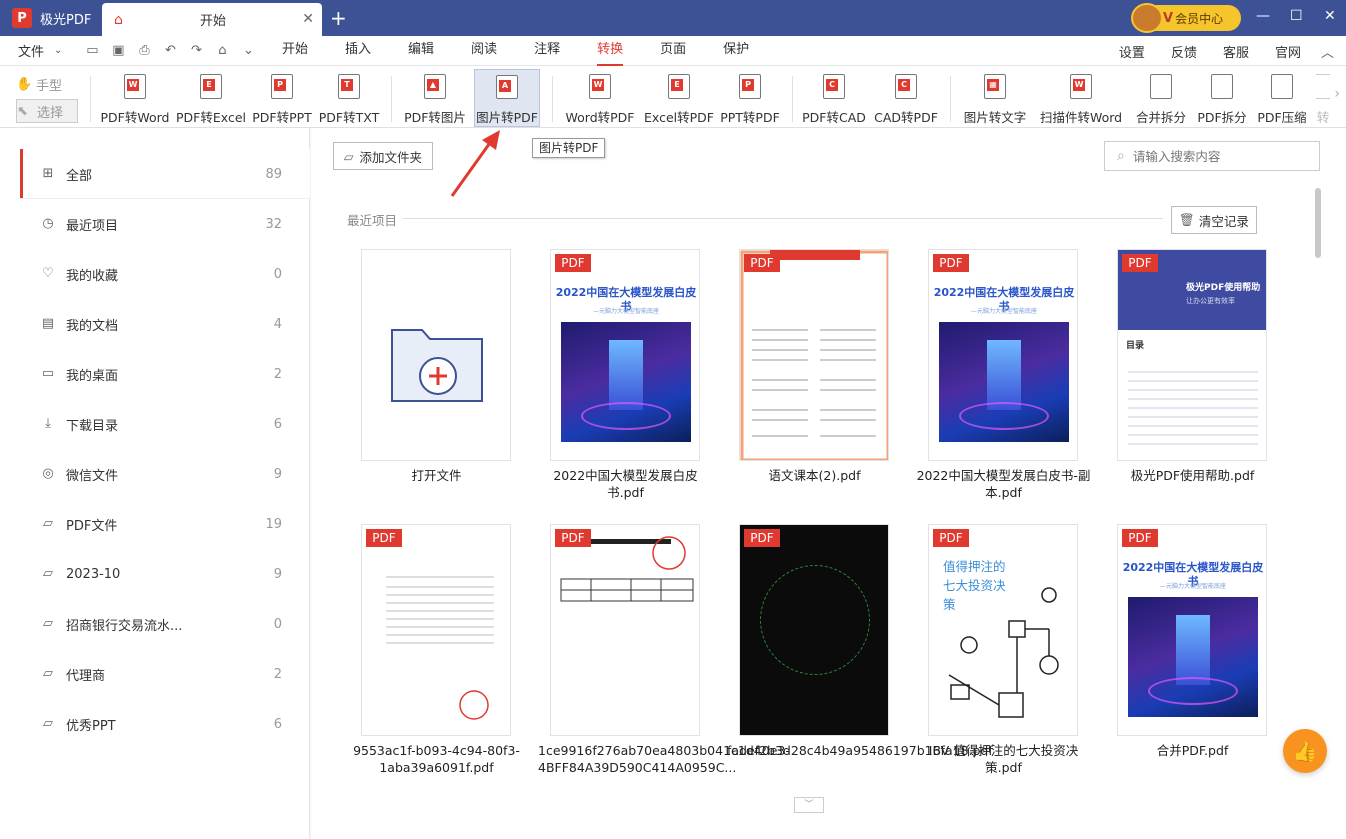 The width and height of the screenshot is (1346, 839). I want to click on sidebar-item-count: 89, so click(273, 174).